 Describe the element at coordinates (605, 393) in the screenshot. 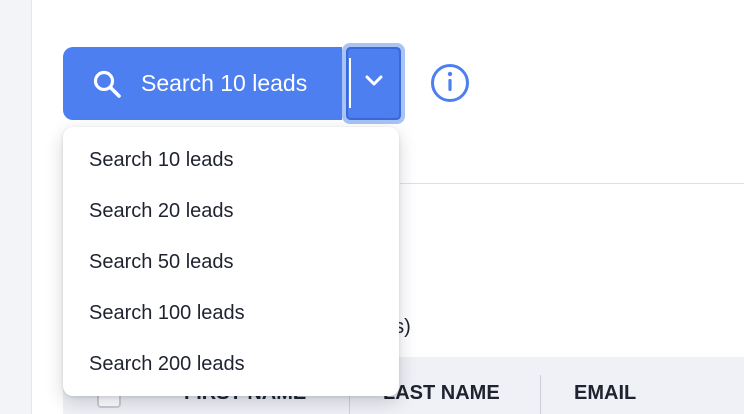

I see `column-header-email: EMAIL` at that location.